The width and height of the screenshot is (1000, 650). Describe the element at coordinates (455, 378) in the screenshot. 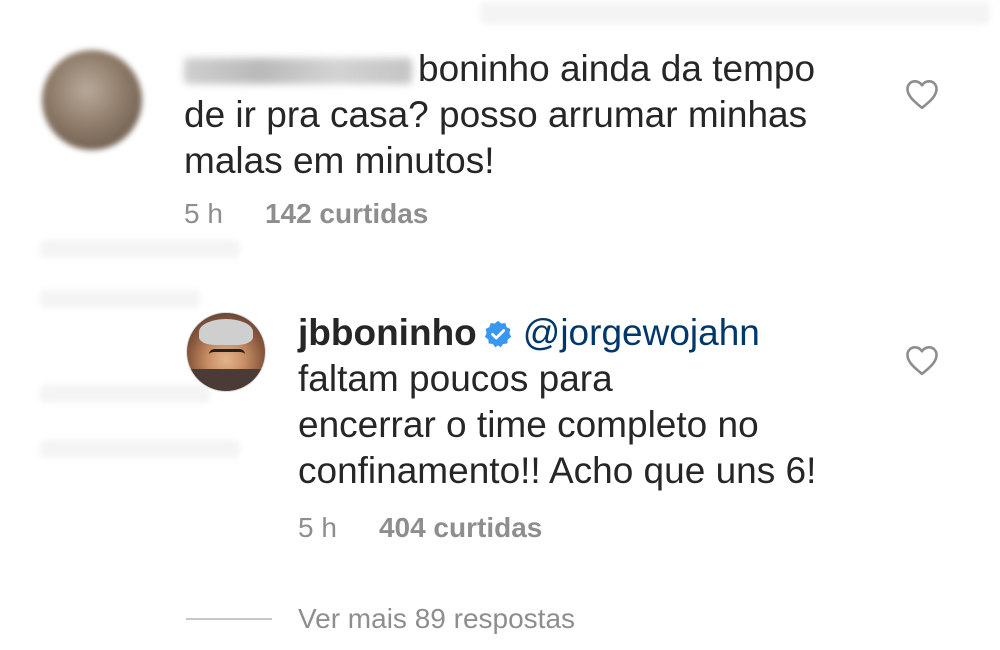

I see `reply-line: faltam poucos para` at that location.